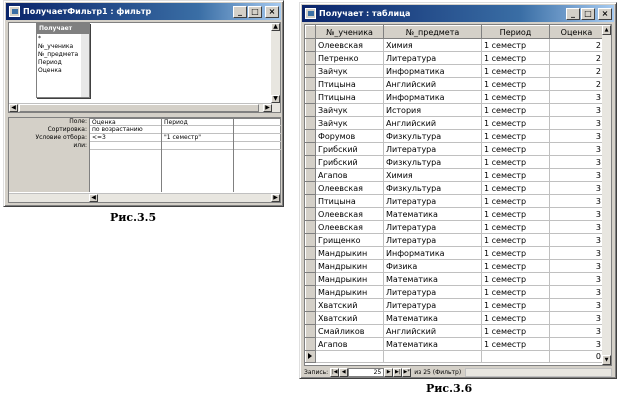 This screenshot has height=410, width=619. What do you see at coordinates (59, 63) in the screenshot?
I see `field-list-item: Период` at bounding box center [59, 63].